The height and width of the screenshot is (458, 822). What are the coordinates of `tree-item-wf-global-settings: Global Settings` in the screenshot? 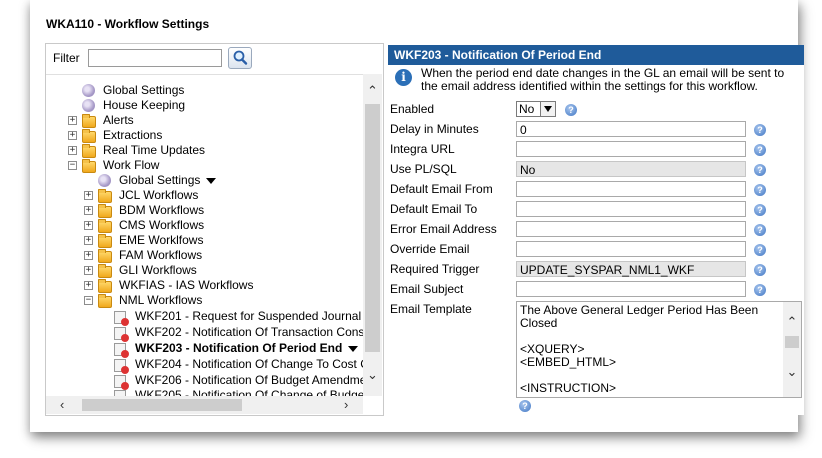 It's located at (230, 180).